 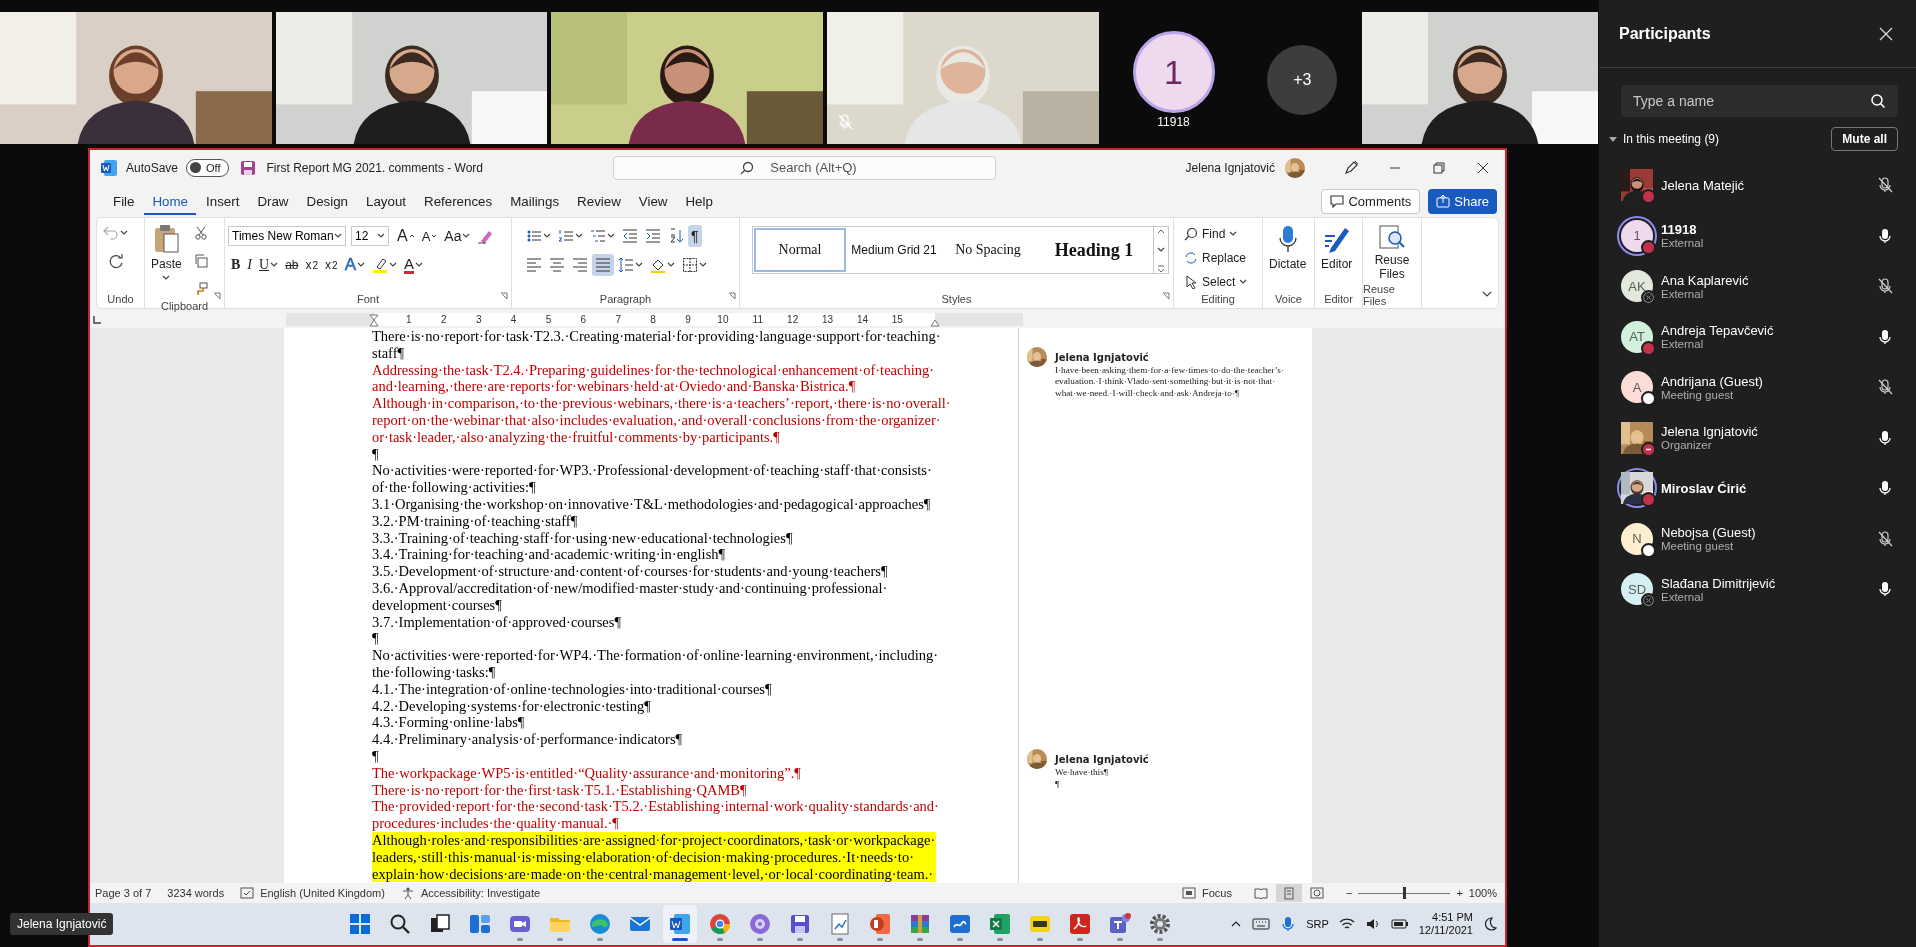 What do you see at coordinates (661, 420) in the screenshot?
I see `paragraph: Although·in·comparison,·to·the·previous·webinars,·there·is·a·teachers’·report,·there·is·no·overall· report·on·the·webinar·that·also·includes·evaluation,·and·overall·conclusions·from·the·organizer· or·task·leader,·also·analyzing·the·fruitful·comments·by·participants.¶` at bounding box center [661, 420].